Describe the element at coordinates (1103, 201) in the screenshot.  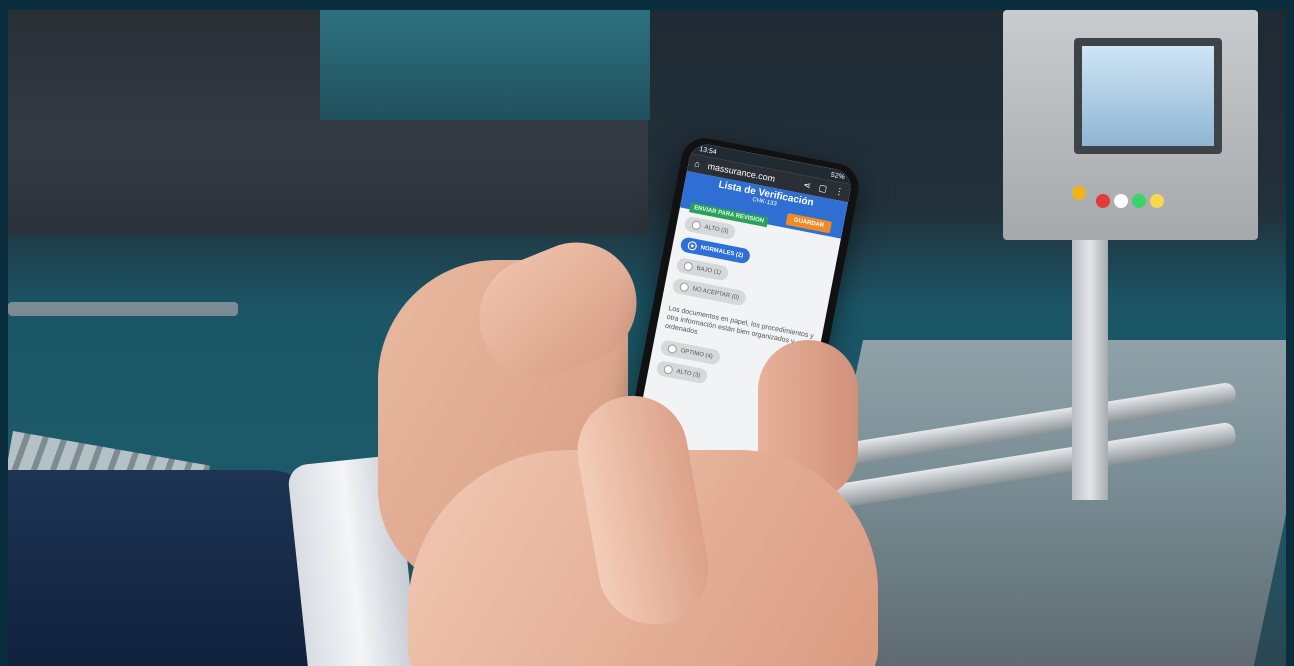
I see `panel-button-red` at that location.